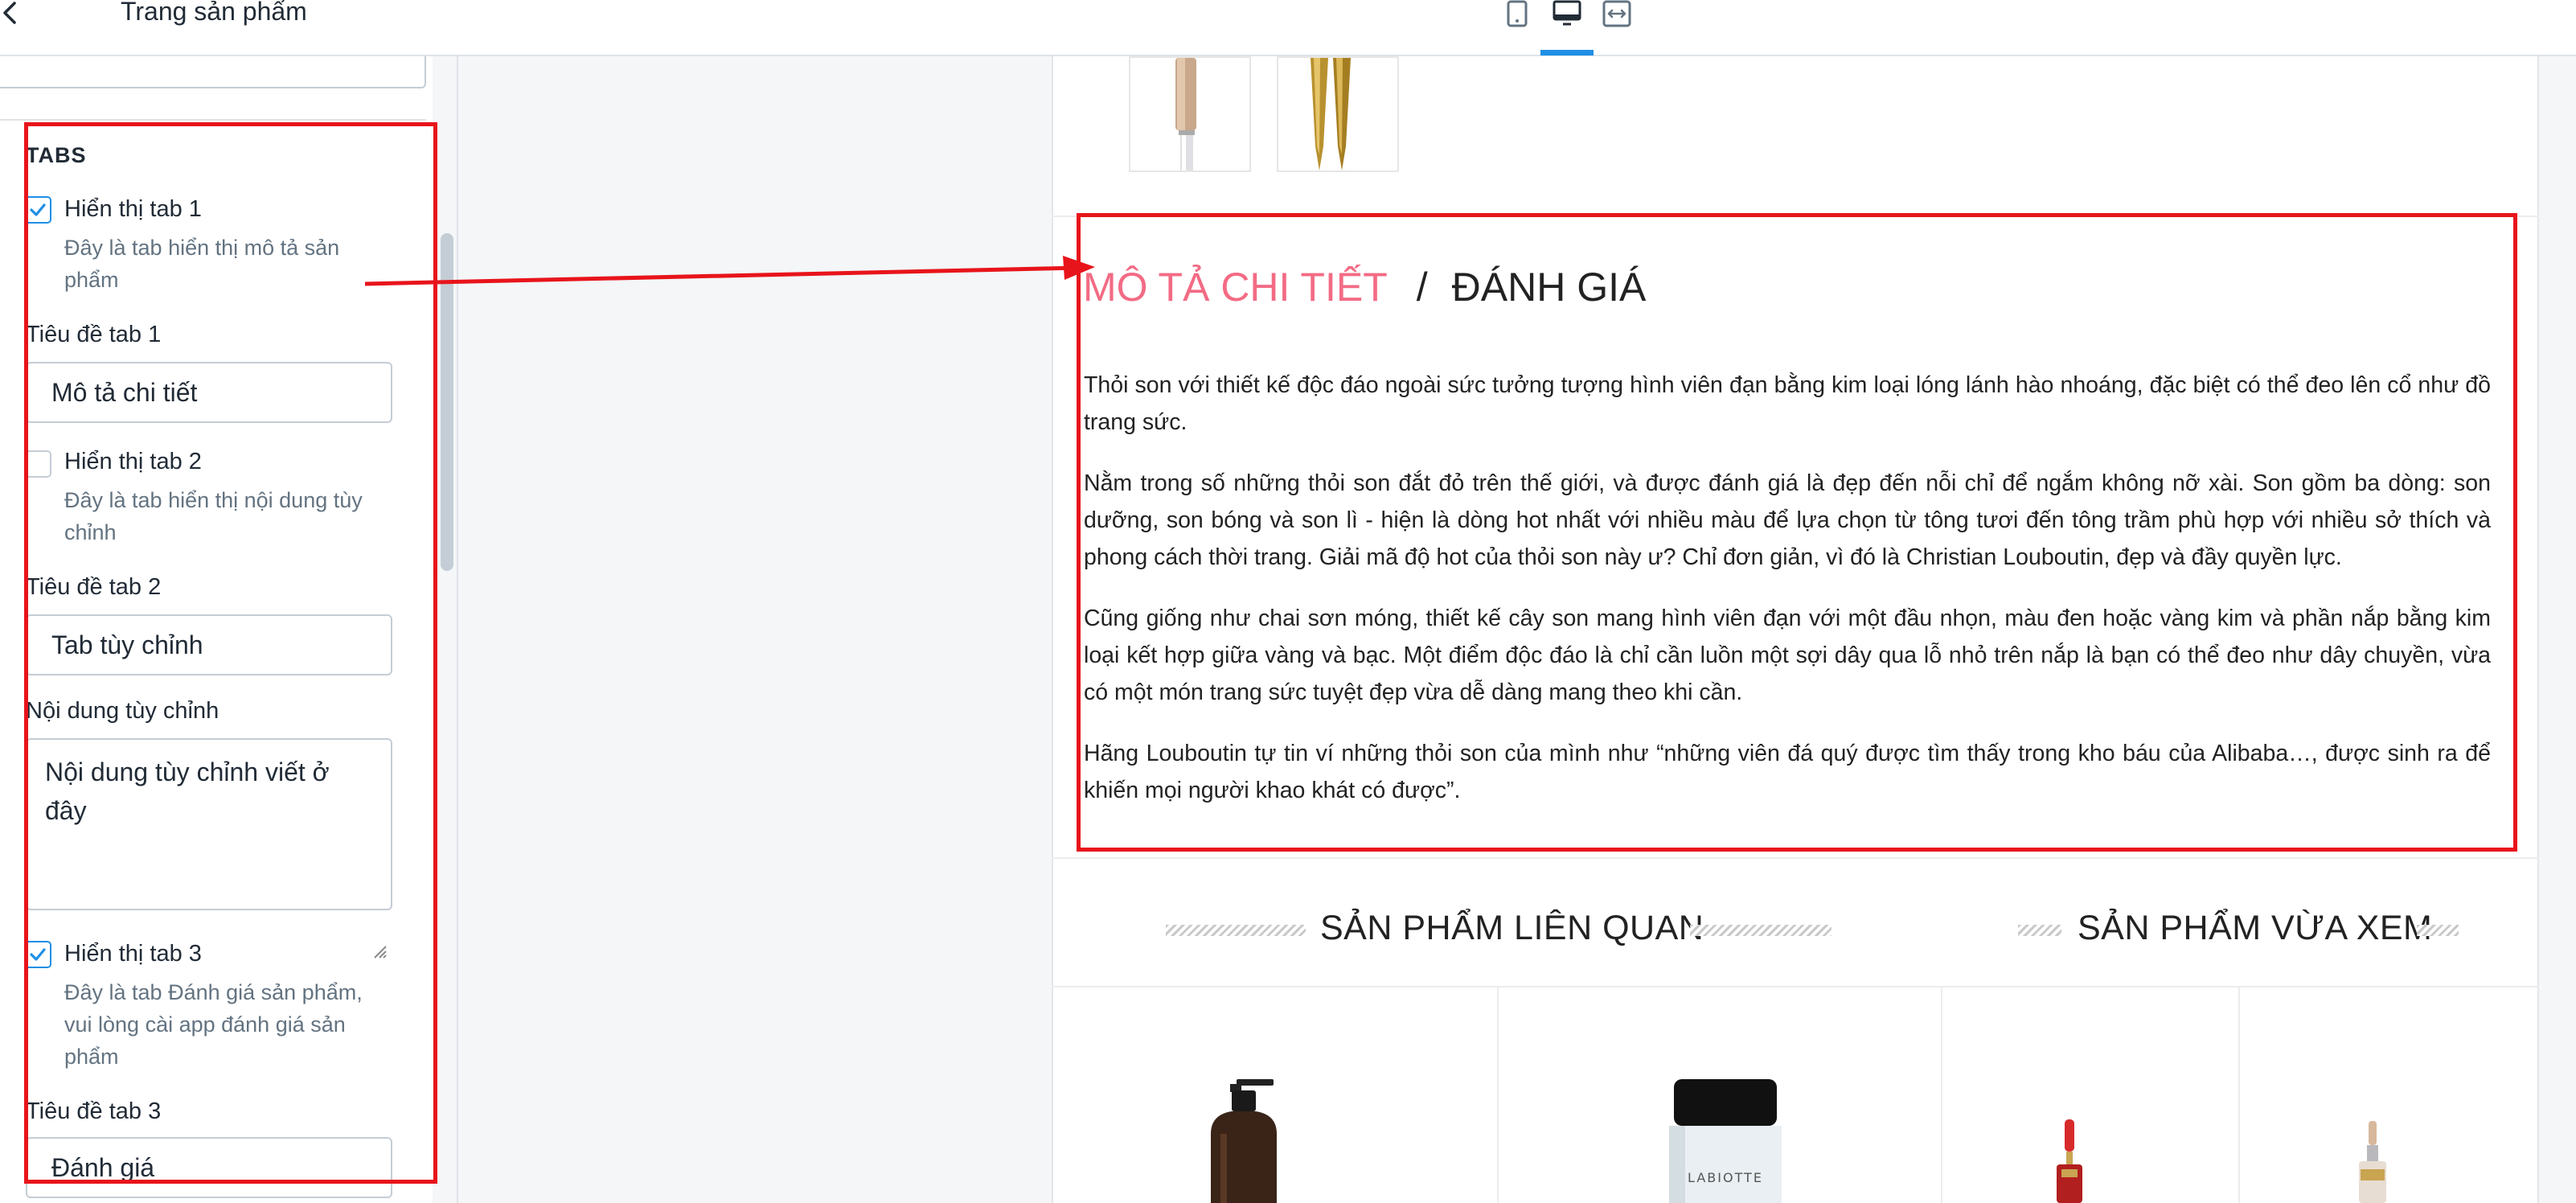 This screenshot has height=1203, width=2576. Describe the element at coordinates (729, 271) in the screenshot. I see `annotation-arrow-icon` at that location.